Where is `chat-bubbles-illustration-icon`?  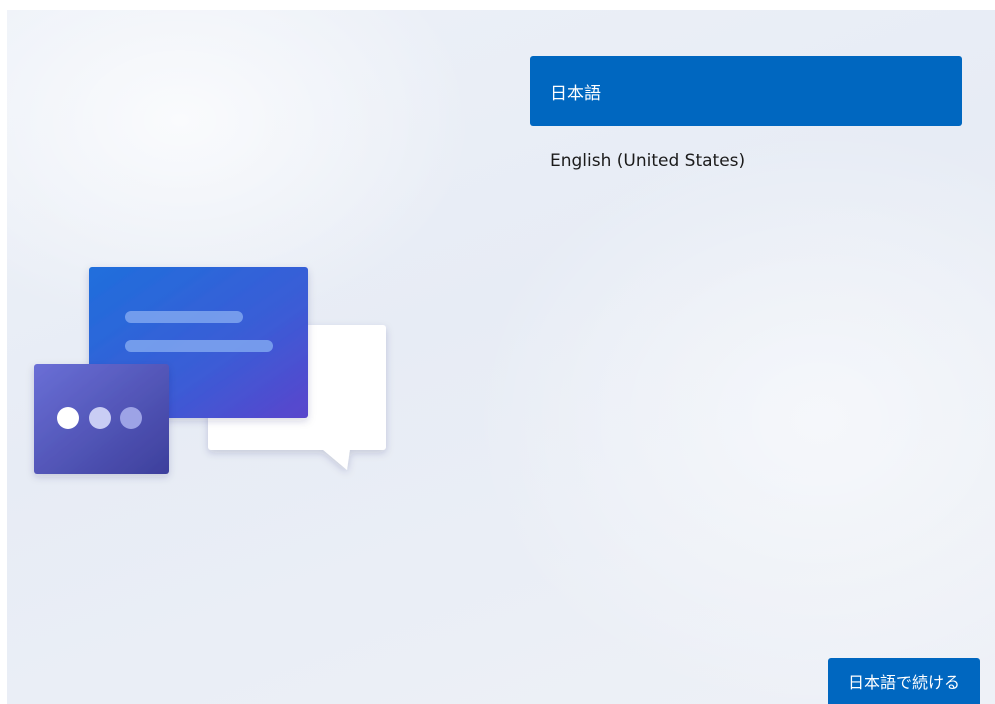
chat-bubbles-illustration-icon is located at coordinates (210, 370).